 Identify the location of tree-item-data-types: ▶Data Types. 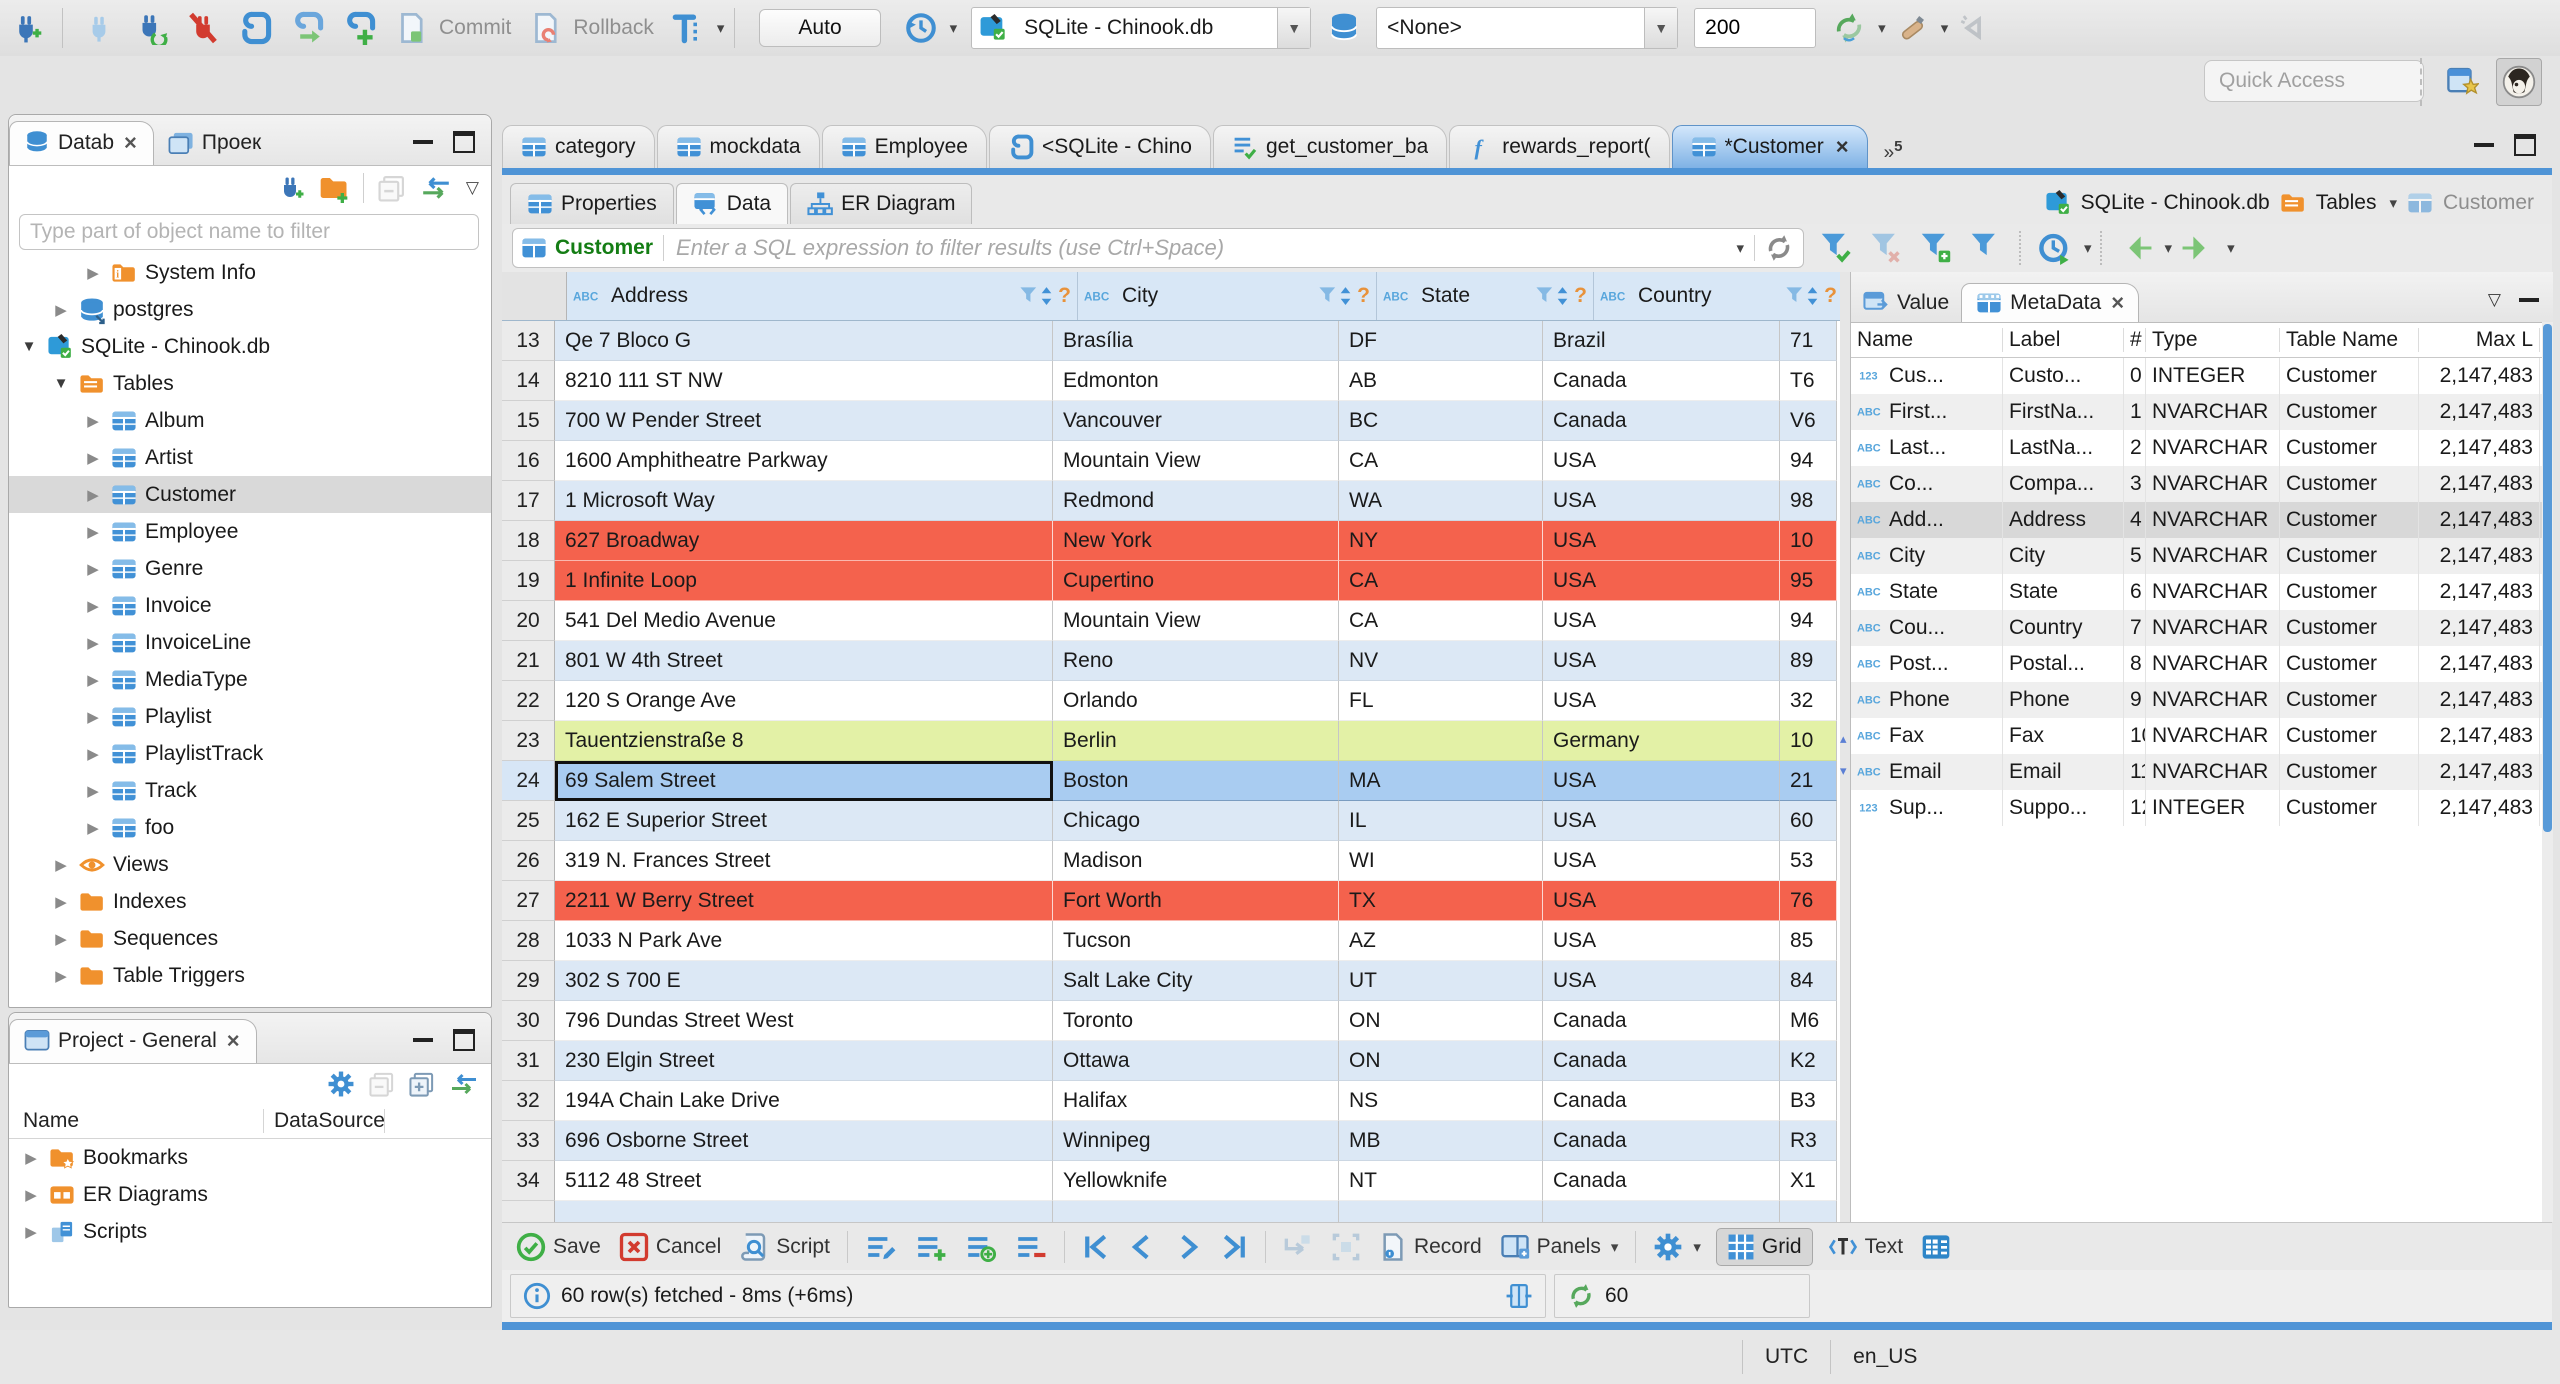
(250, 998).